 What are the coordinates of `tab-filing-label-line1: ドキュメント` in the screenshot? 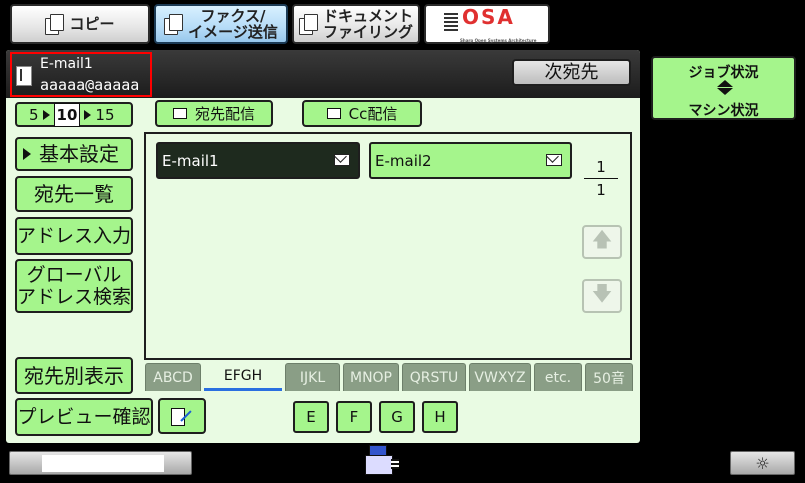 It's located at (367, 16).